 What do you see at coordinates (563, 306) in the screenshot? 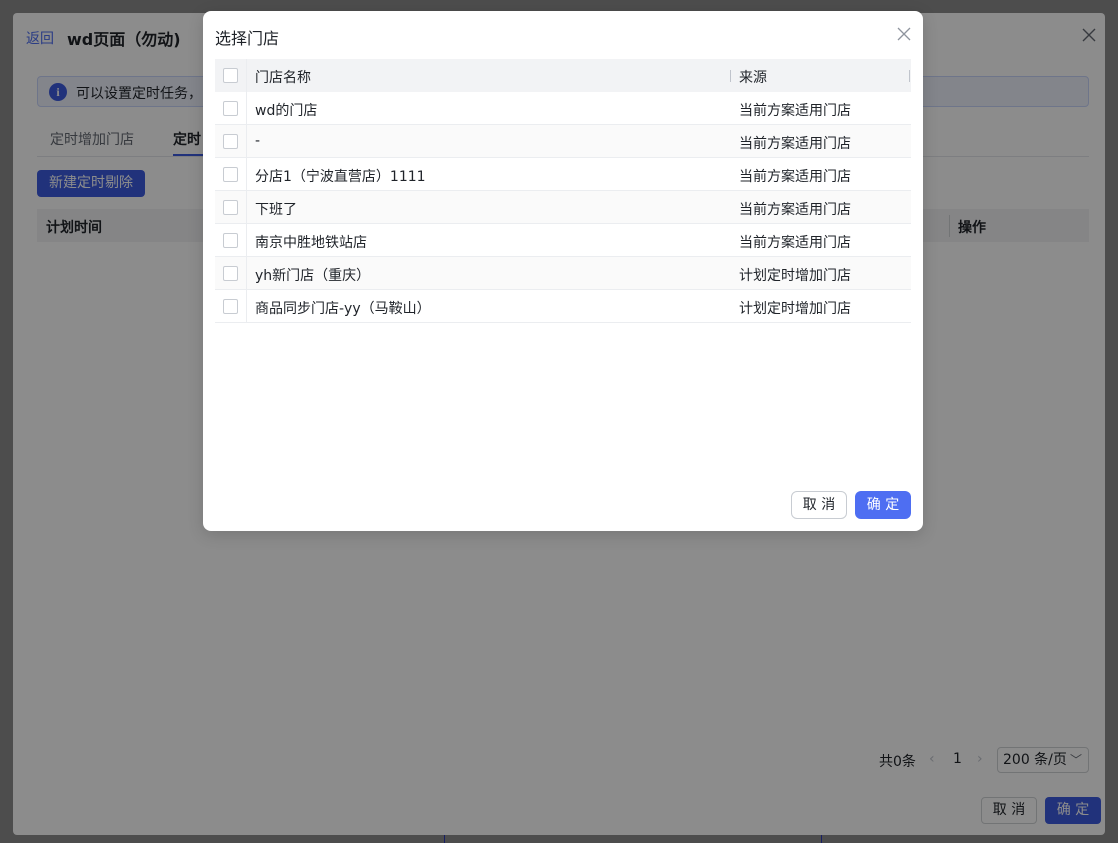
I see `table-row: 商品同步门店-yy（马鞍山） 计划定时增加门店` at bounding box center [563, 306].